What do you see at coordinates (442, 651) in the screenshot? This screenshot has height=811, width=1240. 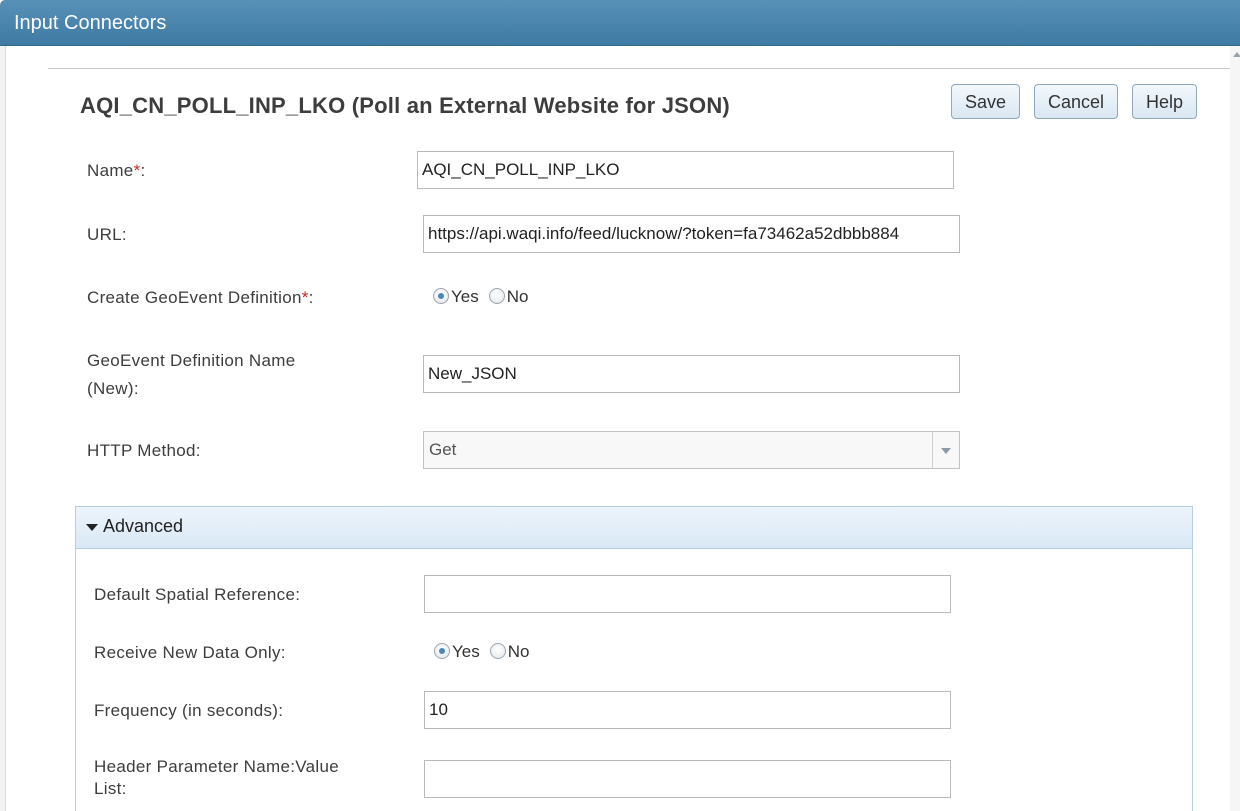 I see `receive-new-data-yes-radio` at bounding box center [442, 651].